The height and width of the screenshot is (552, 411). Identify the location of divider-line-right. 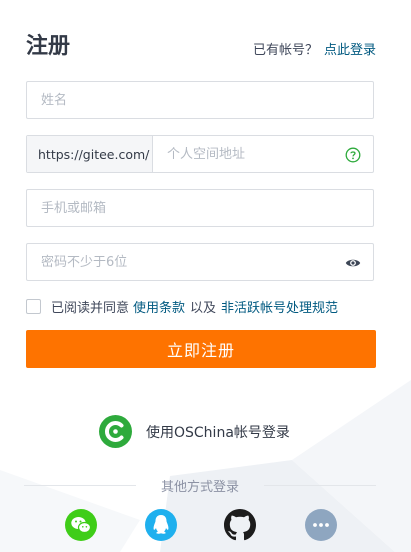
(320, 485).